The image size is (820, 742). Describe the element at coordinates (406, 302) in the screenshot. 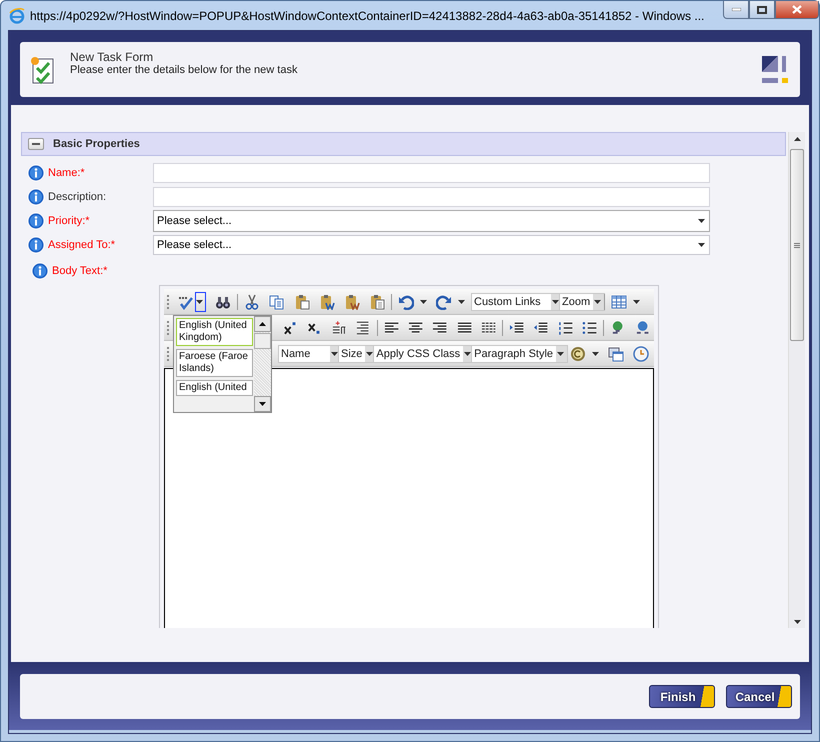

I see `undo-icon` at that location.